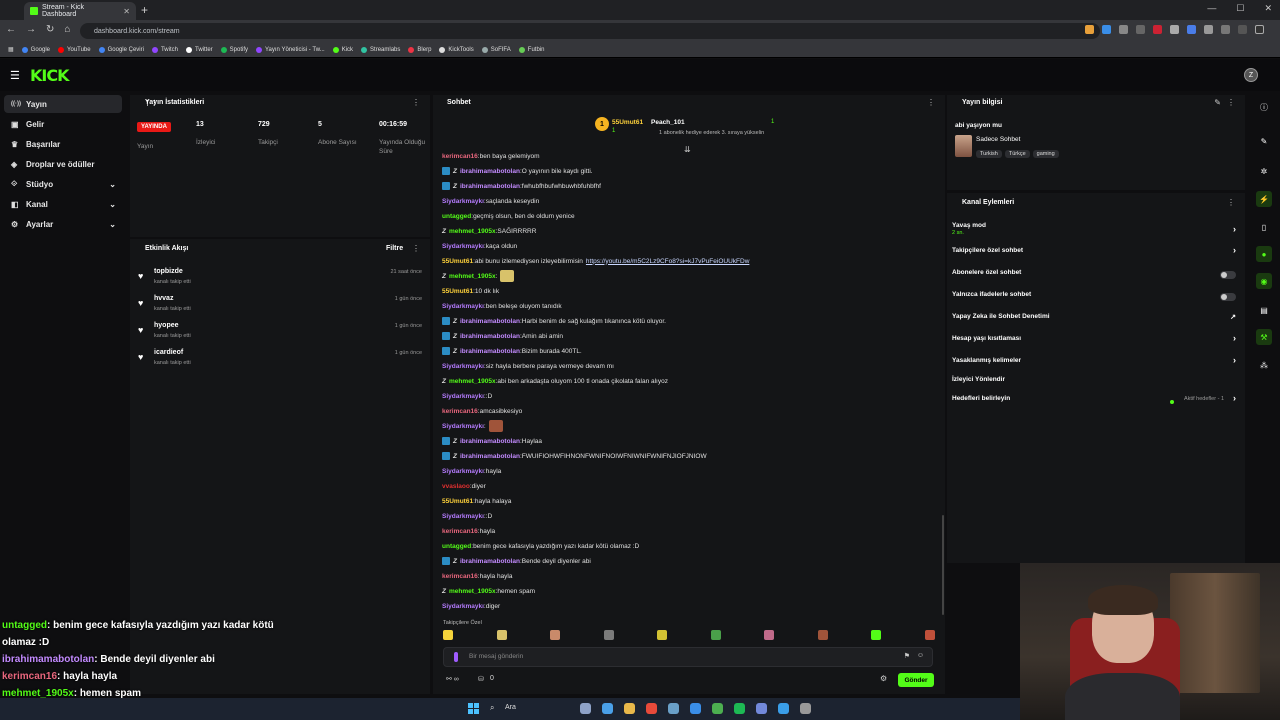  Describe the element at coordinates (50, 29) in the screenshot. I see `reload-icon: ↻` at that location.